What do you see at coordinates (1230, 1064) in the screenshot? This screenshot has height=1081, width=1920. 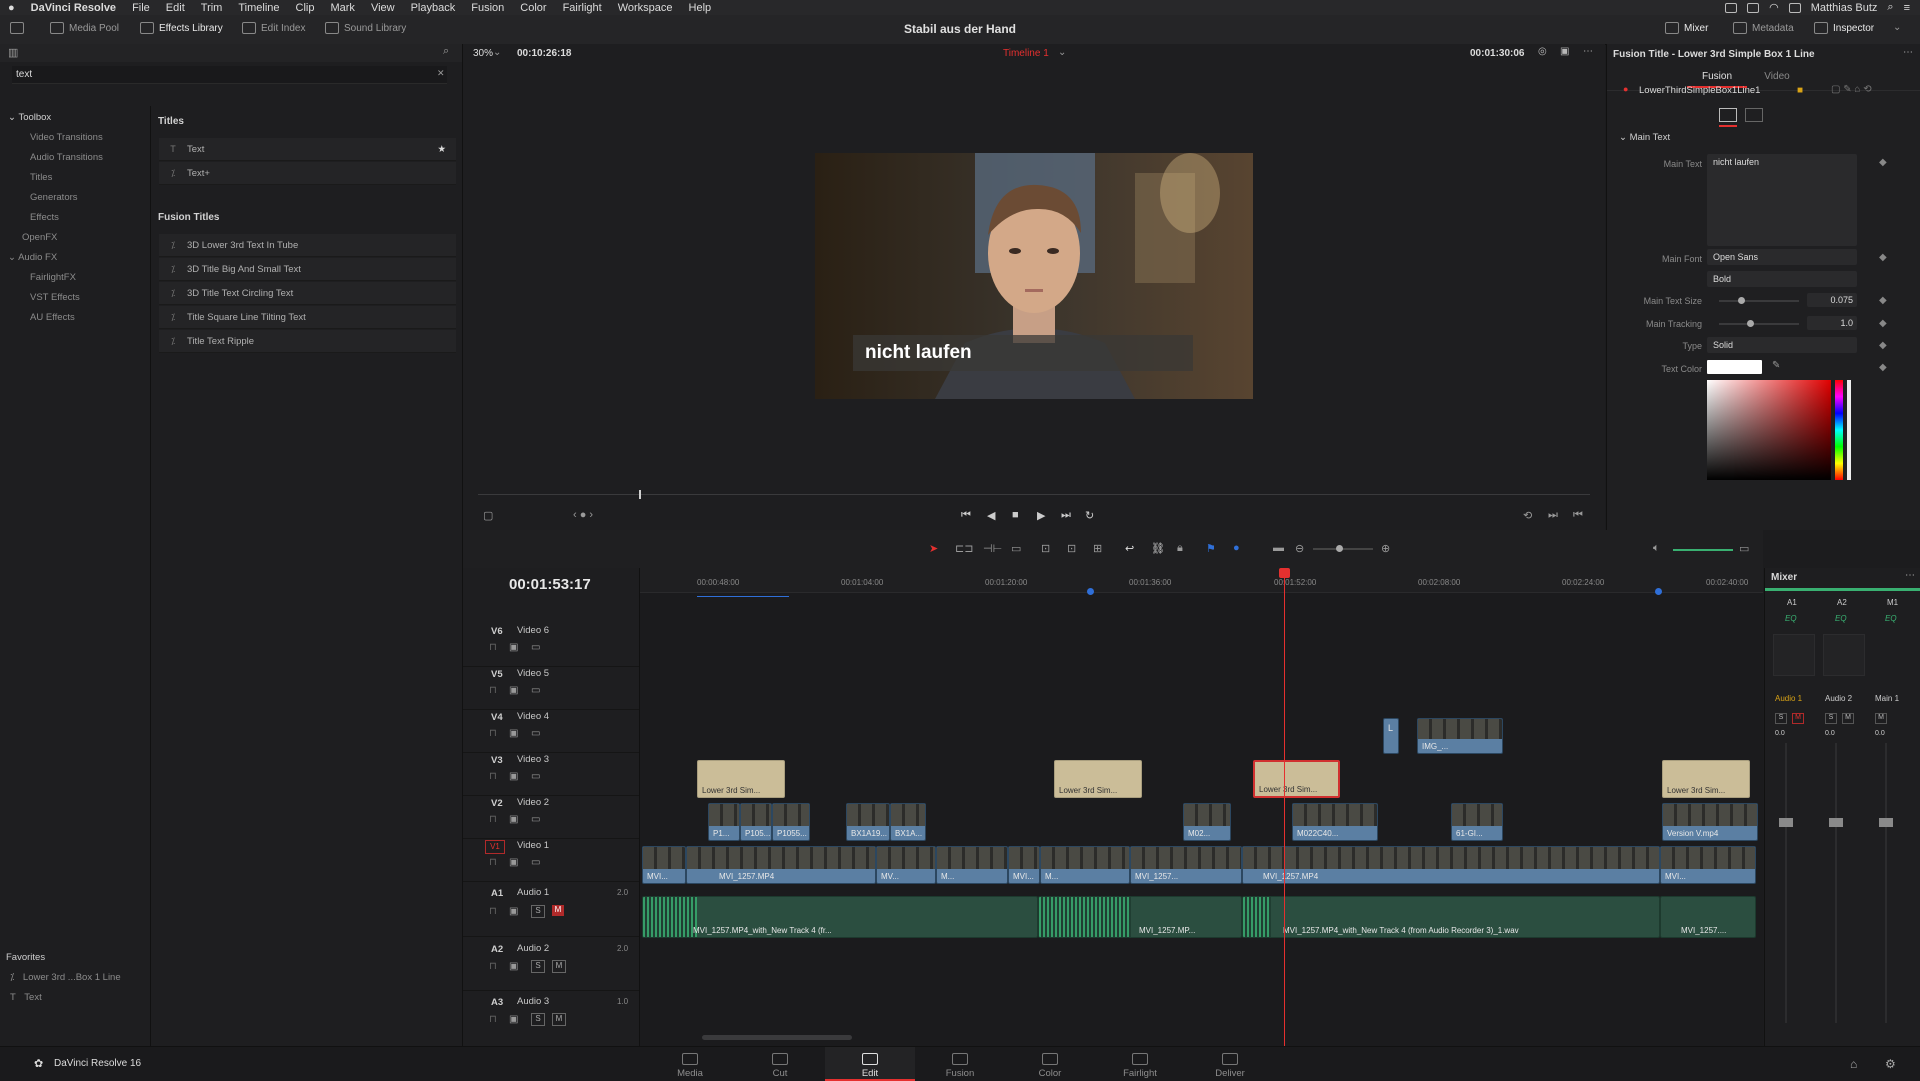 I see `page-deliver: Deliver` at bounding box center [1230, 1064].